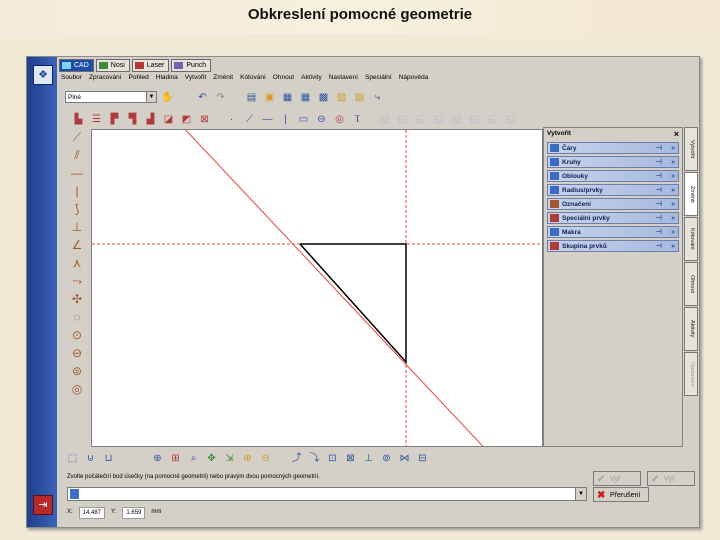 This screenshot has width=720, height=540. Describe the element at coordinates (76, 65) in the screenshot. I see `tab-cad: CAD` at that location.